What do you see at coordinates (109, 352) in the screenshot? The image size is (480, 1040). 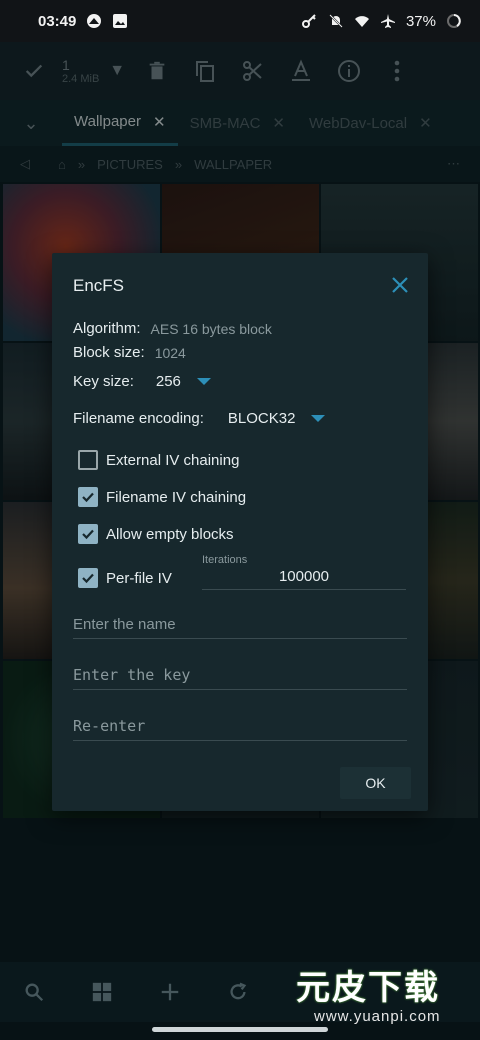 I see `block-size-label: Block size:` at bounding box center [109, 352].